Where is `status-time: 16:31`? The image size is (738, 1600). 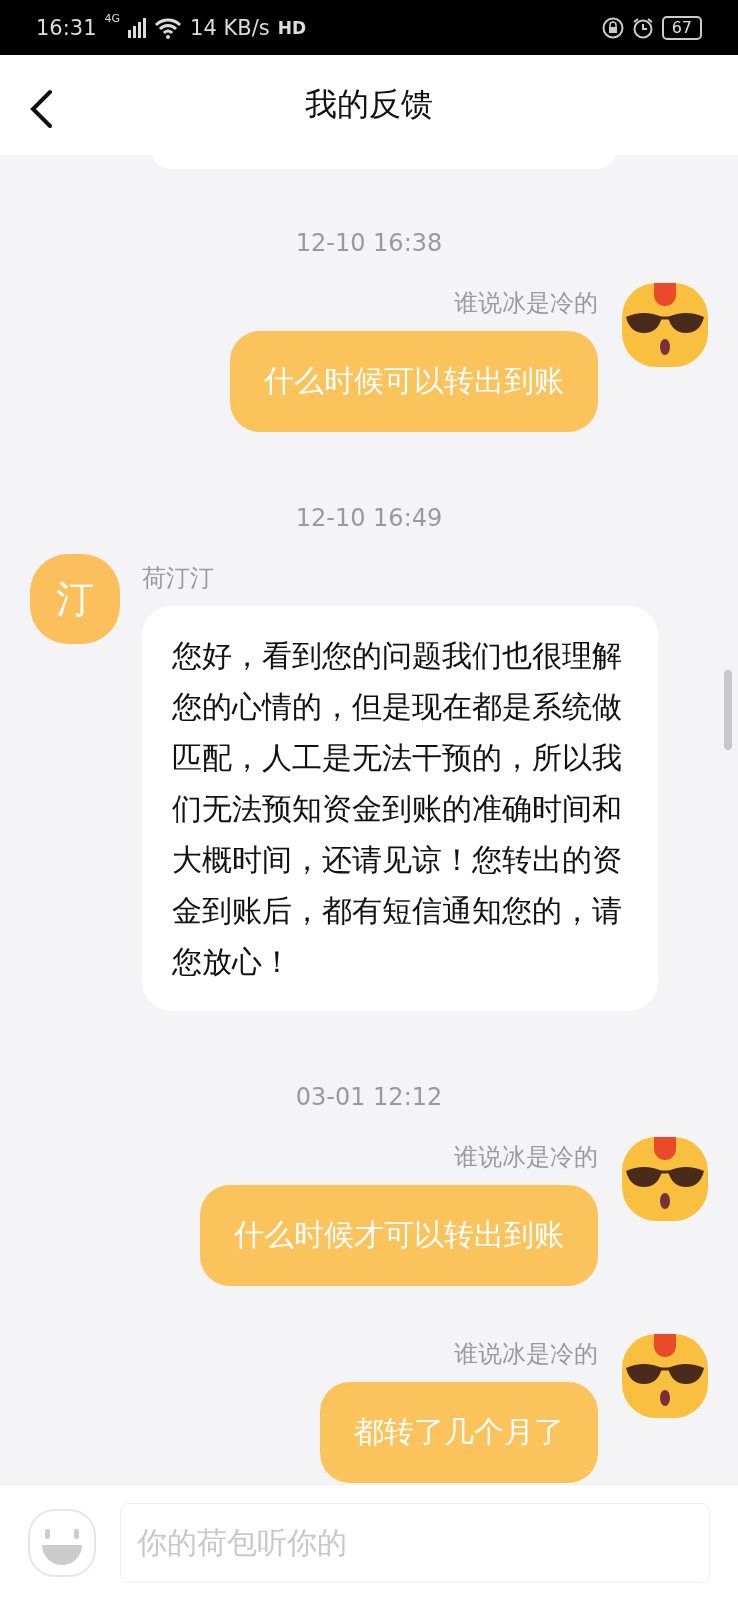
status-time: 16:31 is located at coordinates (66, 27).